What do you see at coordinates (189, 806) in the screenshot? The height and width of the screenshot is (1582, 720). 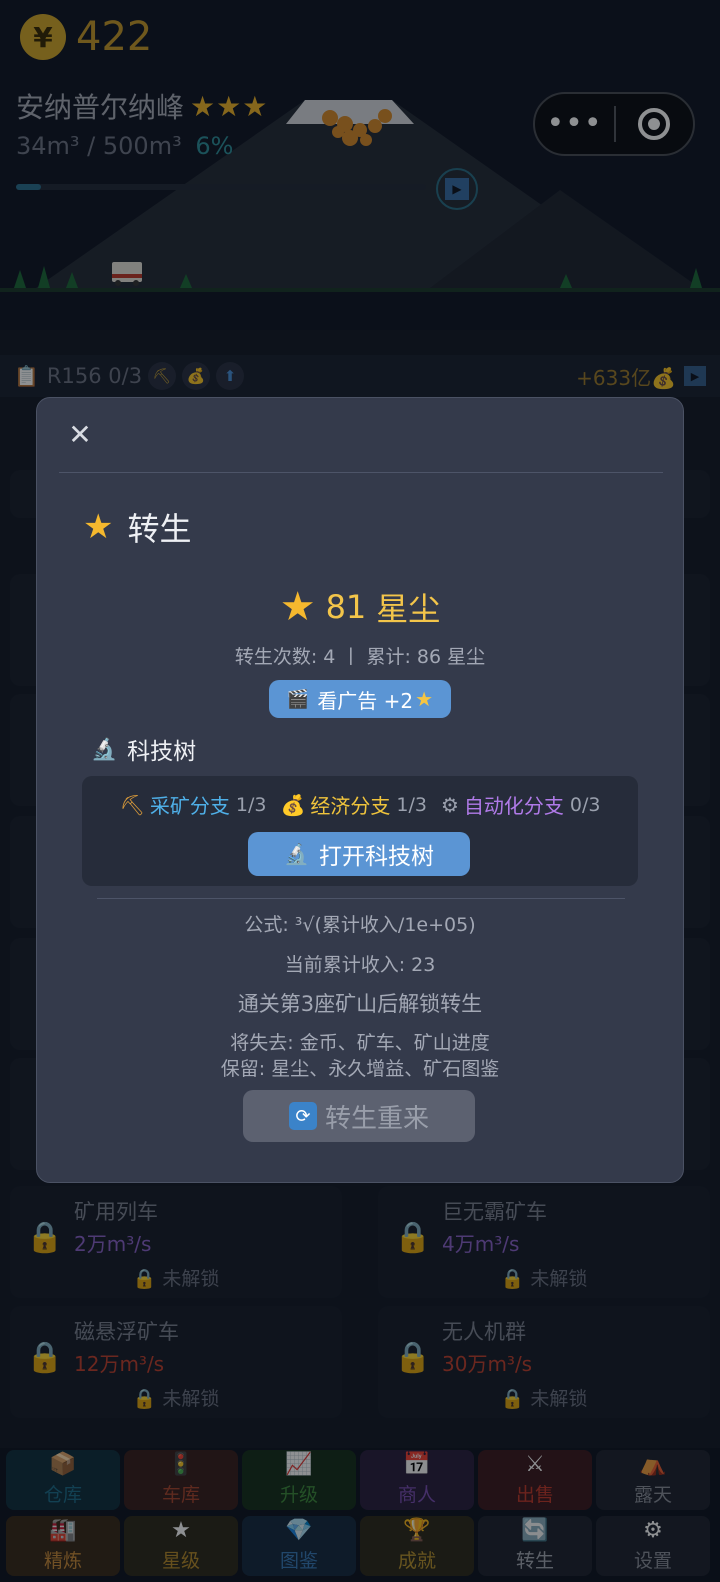 I see `branch-name: 采矿分支` at bounding box center [189, 806].